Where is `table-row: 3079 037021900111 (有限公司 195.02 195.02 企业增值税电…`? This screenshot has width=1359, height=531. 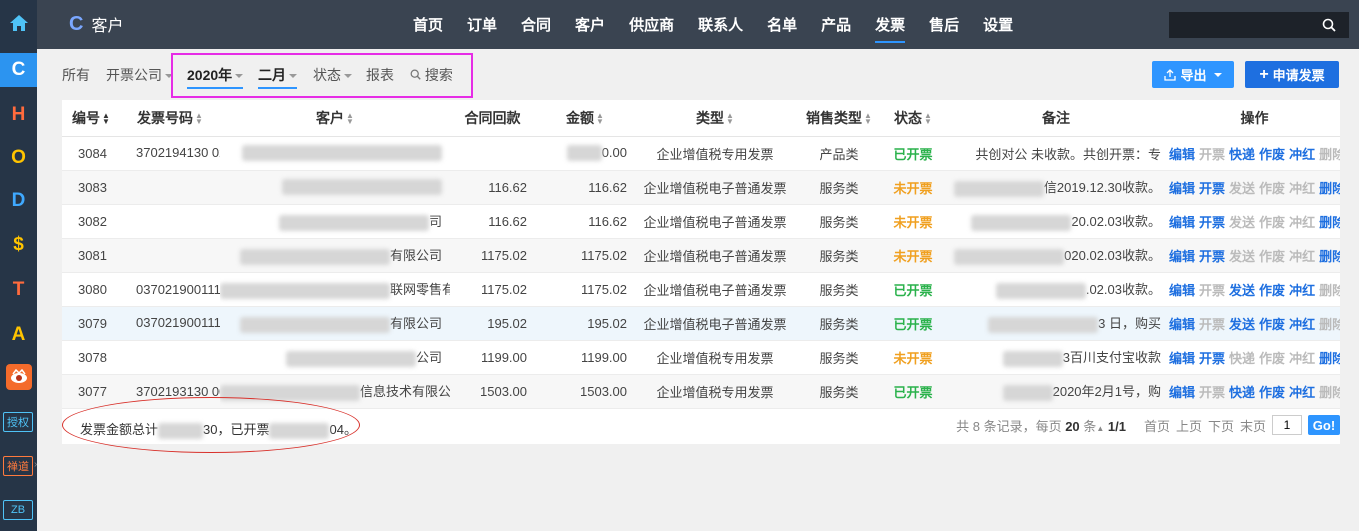
table-row: 3079 037021900111 (有限公司 195.02 195.02 企业增值税电… is located at coordinates (701, 323).